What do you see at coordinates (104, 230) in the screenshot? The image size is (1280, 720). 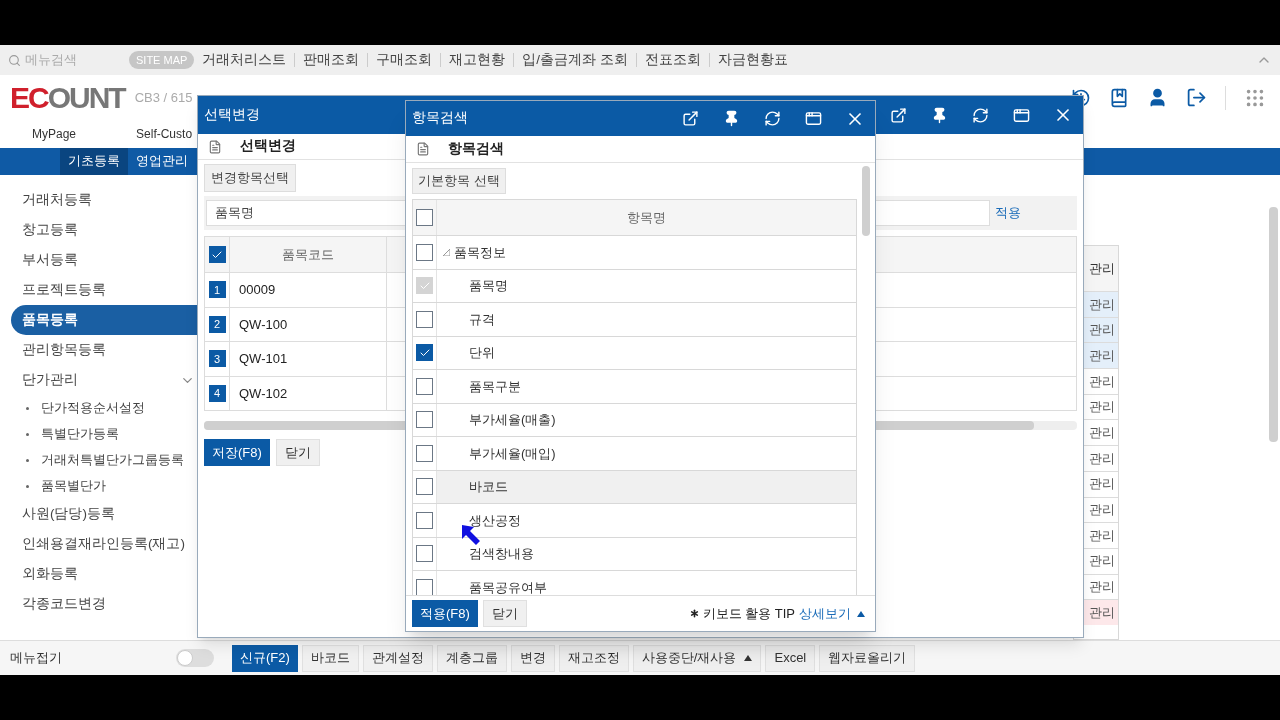 I see `sidebar-item: 창고등록` at bounding box center [104, 230].